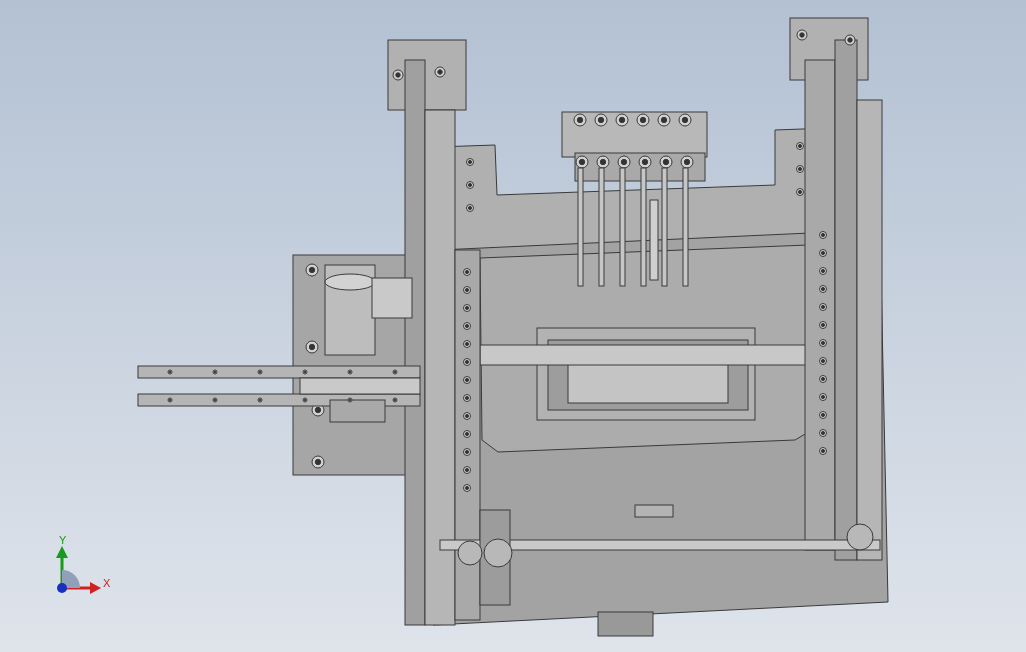  I want to click on x-axis-label: X, so click(107, 583).